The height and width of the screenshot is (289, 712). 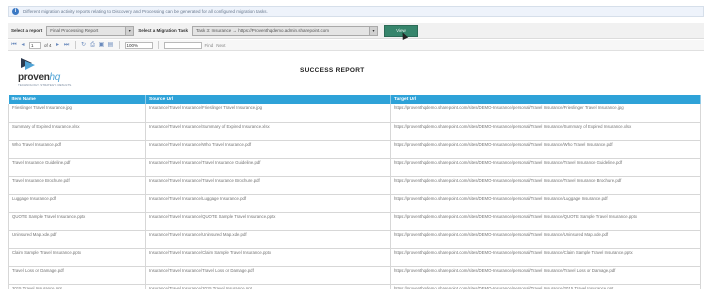 I want to click on last-page-icon: ⏭, so click(x=67, y=45).